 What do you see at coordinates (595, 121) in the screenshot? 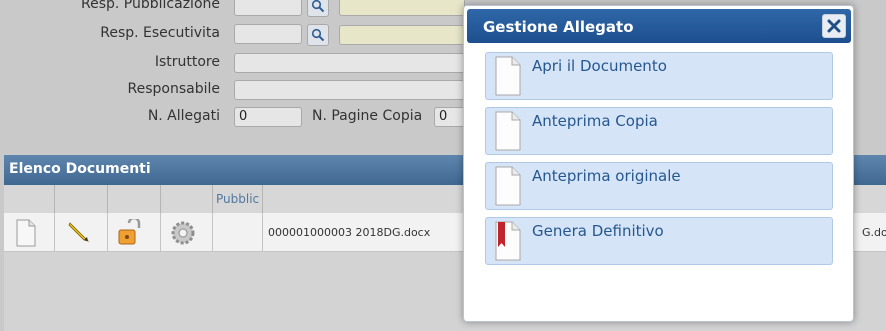
I see `option-label: Anteprima Copia` at bounding box center [595, 121].